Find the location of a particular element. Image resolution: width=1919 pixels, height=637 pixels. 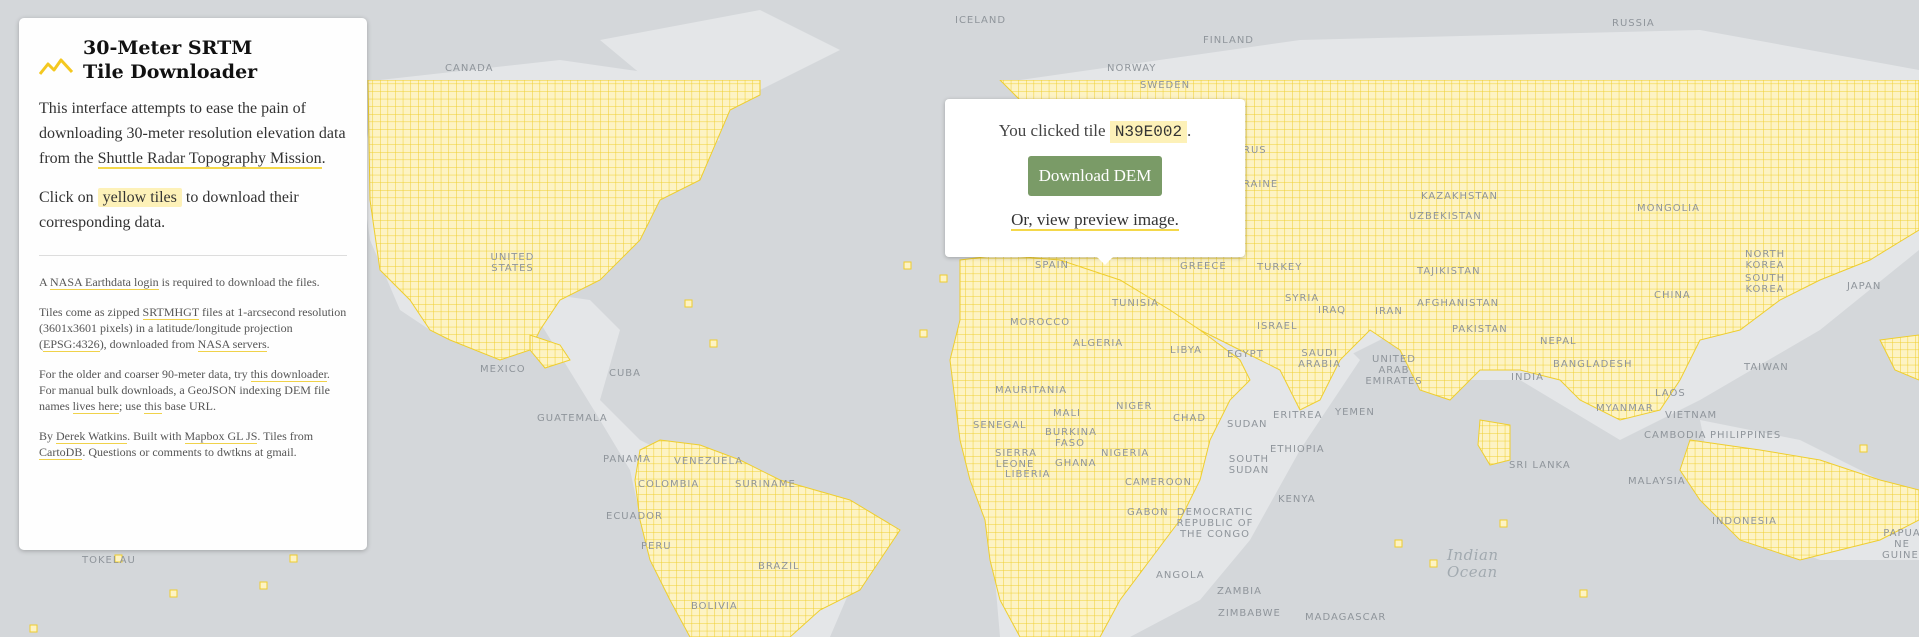

popup-message: You clicked tile N39E002. is located at coordinates (1095, 131).